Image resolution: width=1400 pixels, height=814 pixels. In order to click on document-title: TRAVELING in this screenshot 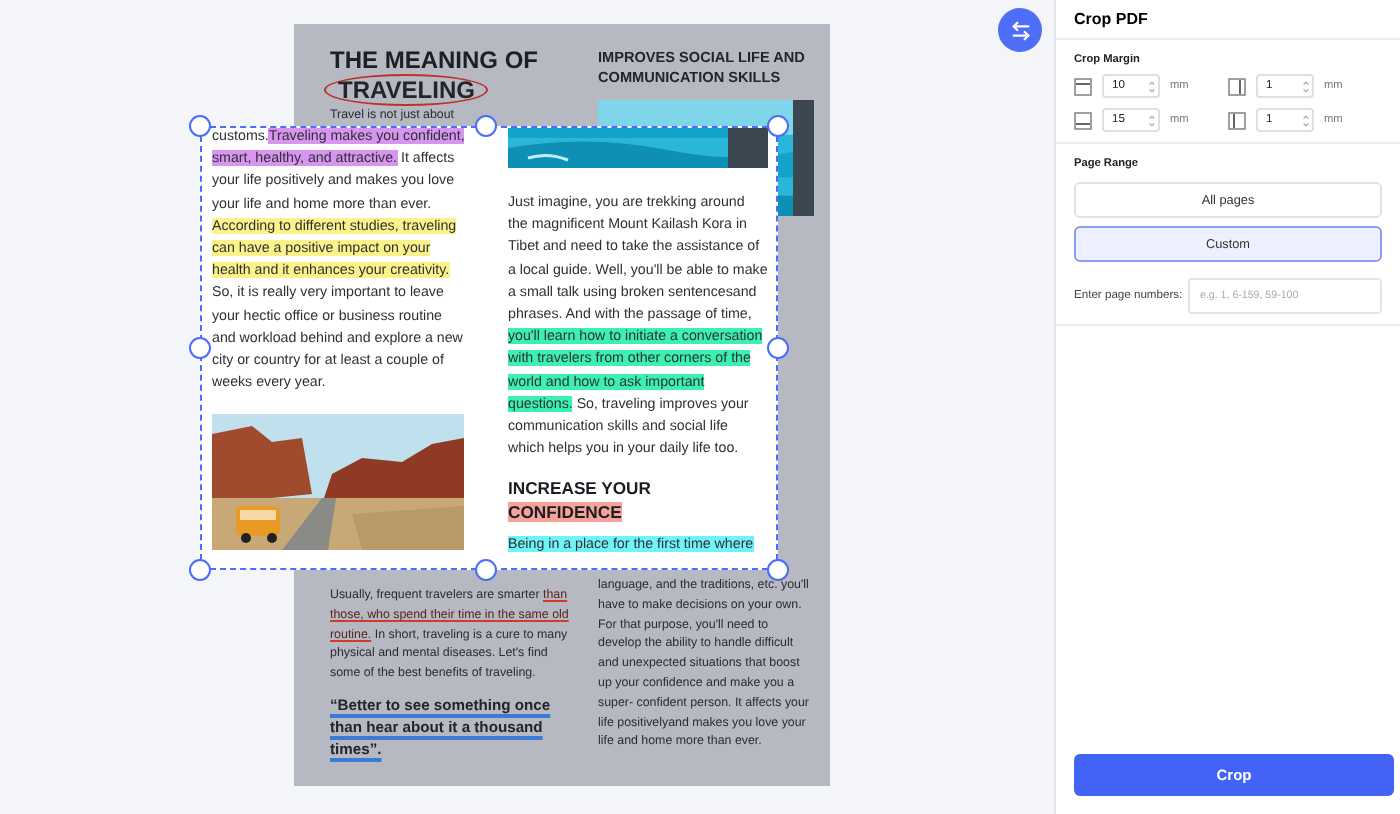, I will do `click(406, 90)`.